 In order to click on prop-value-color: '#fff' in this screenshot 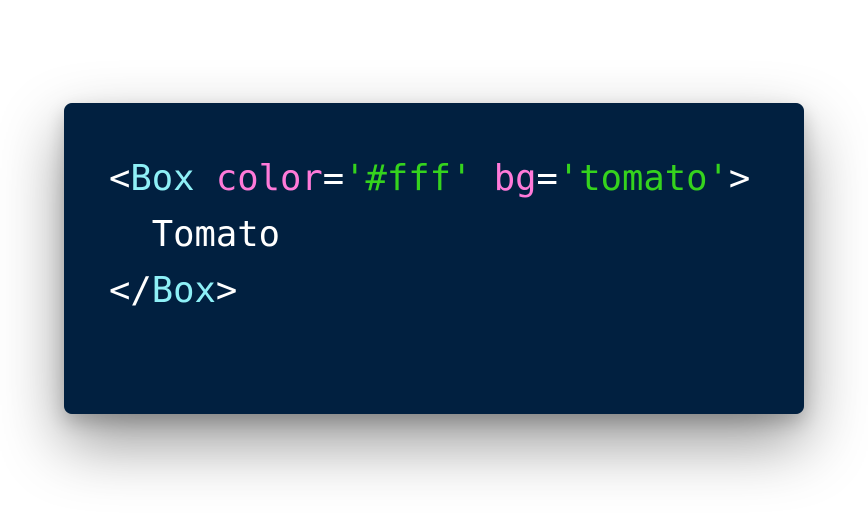, I will do `click(408, 178)`.